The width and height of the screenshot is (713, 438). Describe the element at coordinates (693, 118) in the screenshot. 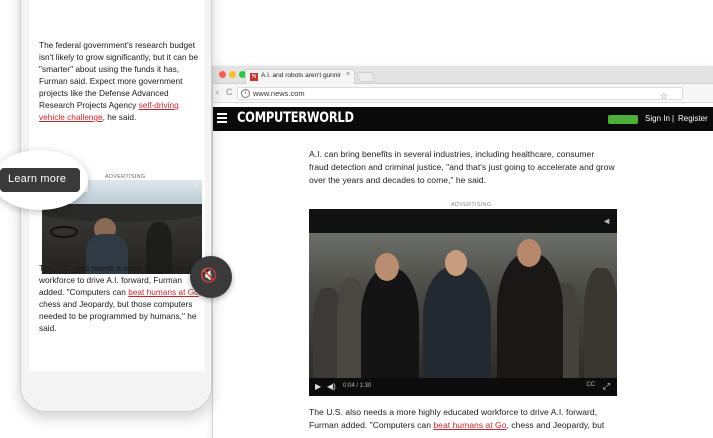

I see `register-link: Register` at that location.